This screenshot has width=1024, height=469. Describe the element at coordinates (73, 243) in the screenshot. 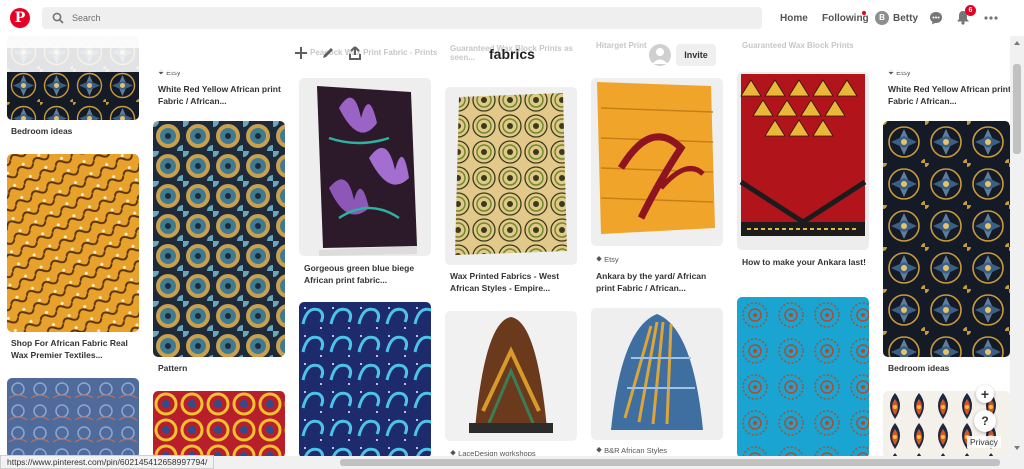

I see `pin-image-african-fabric` at that location.